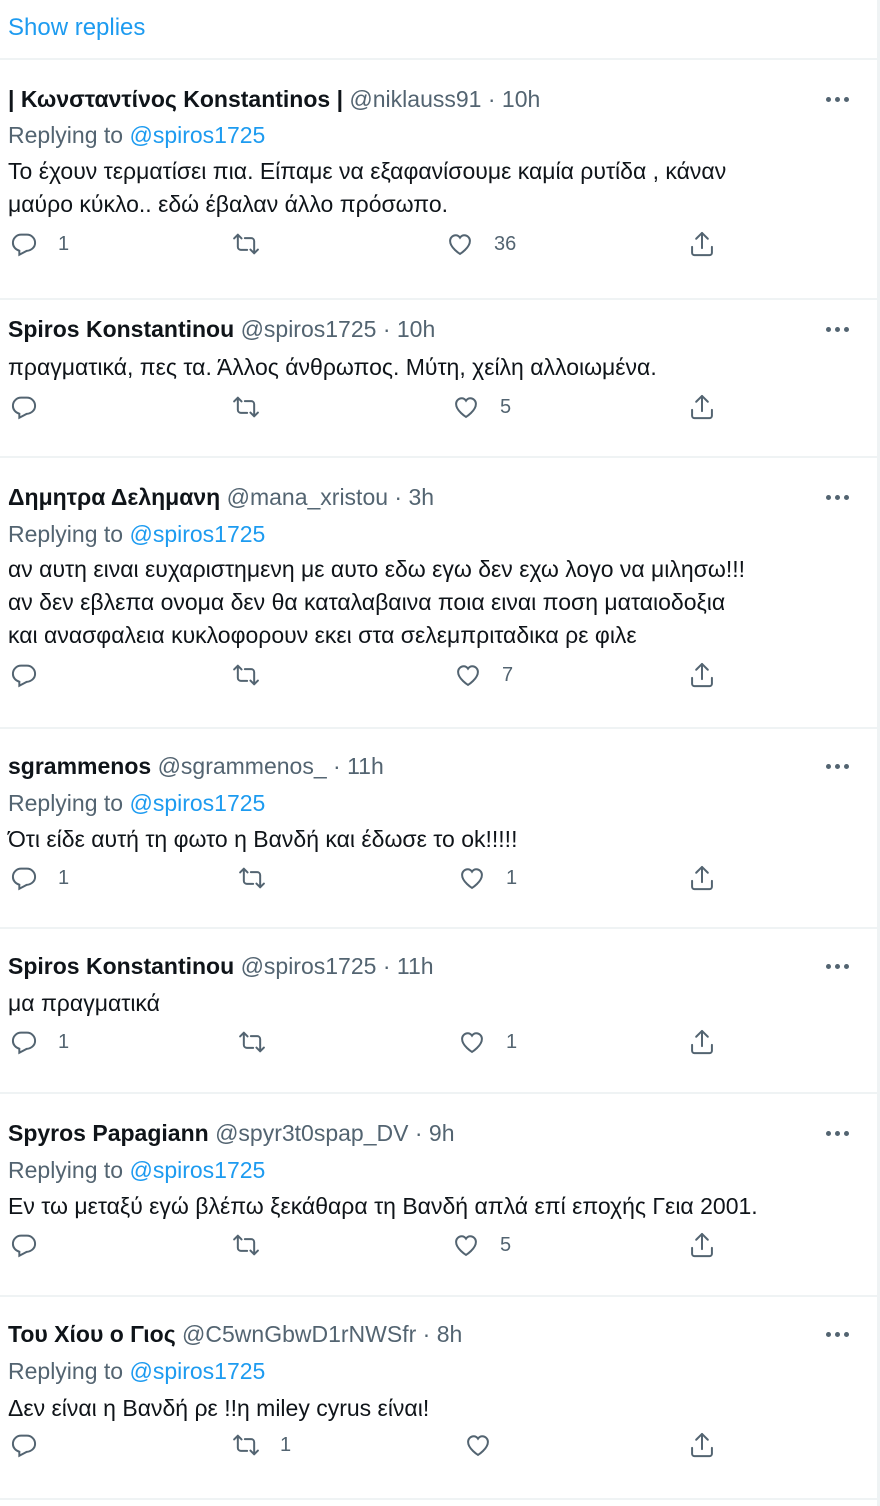 The height and width of the screenshot is (1506, 880). I want to click on author-handle: @sgrammenos_, so click(242, 766).